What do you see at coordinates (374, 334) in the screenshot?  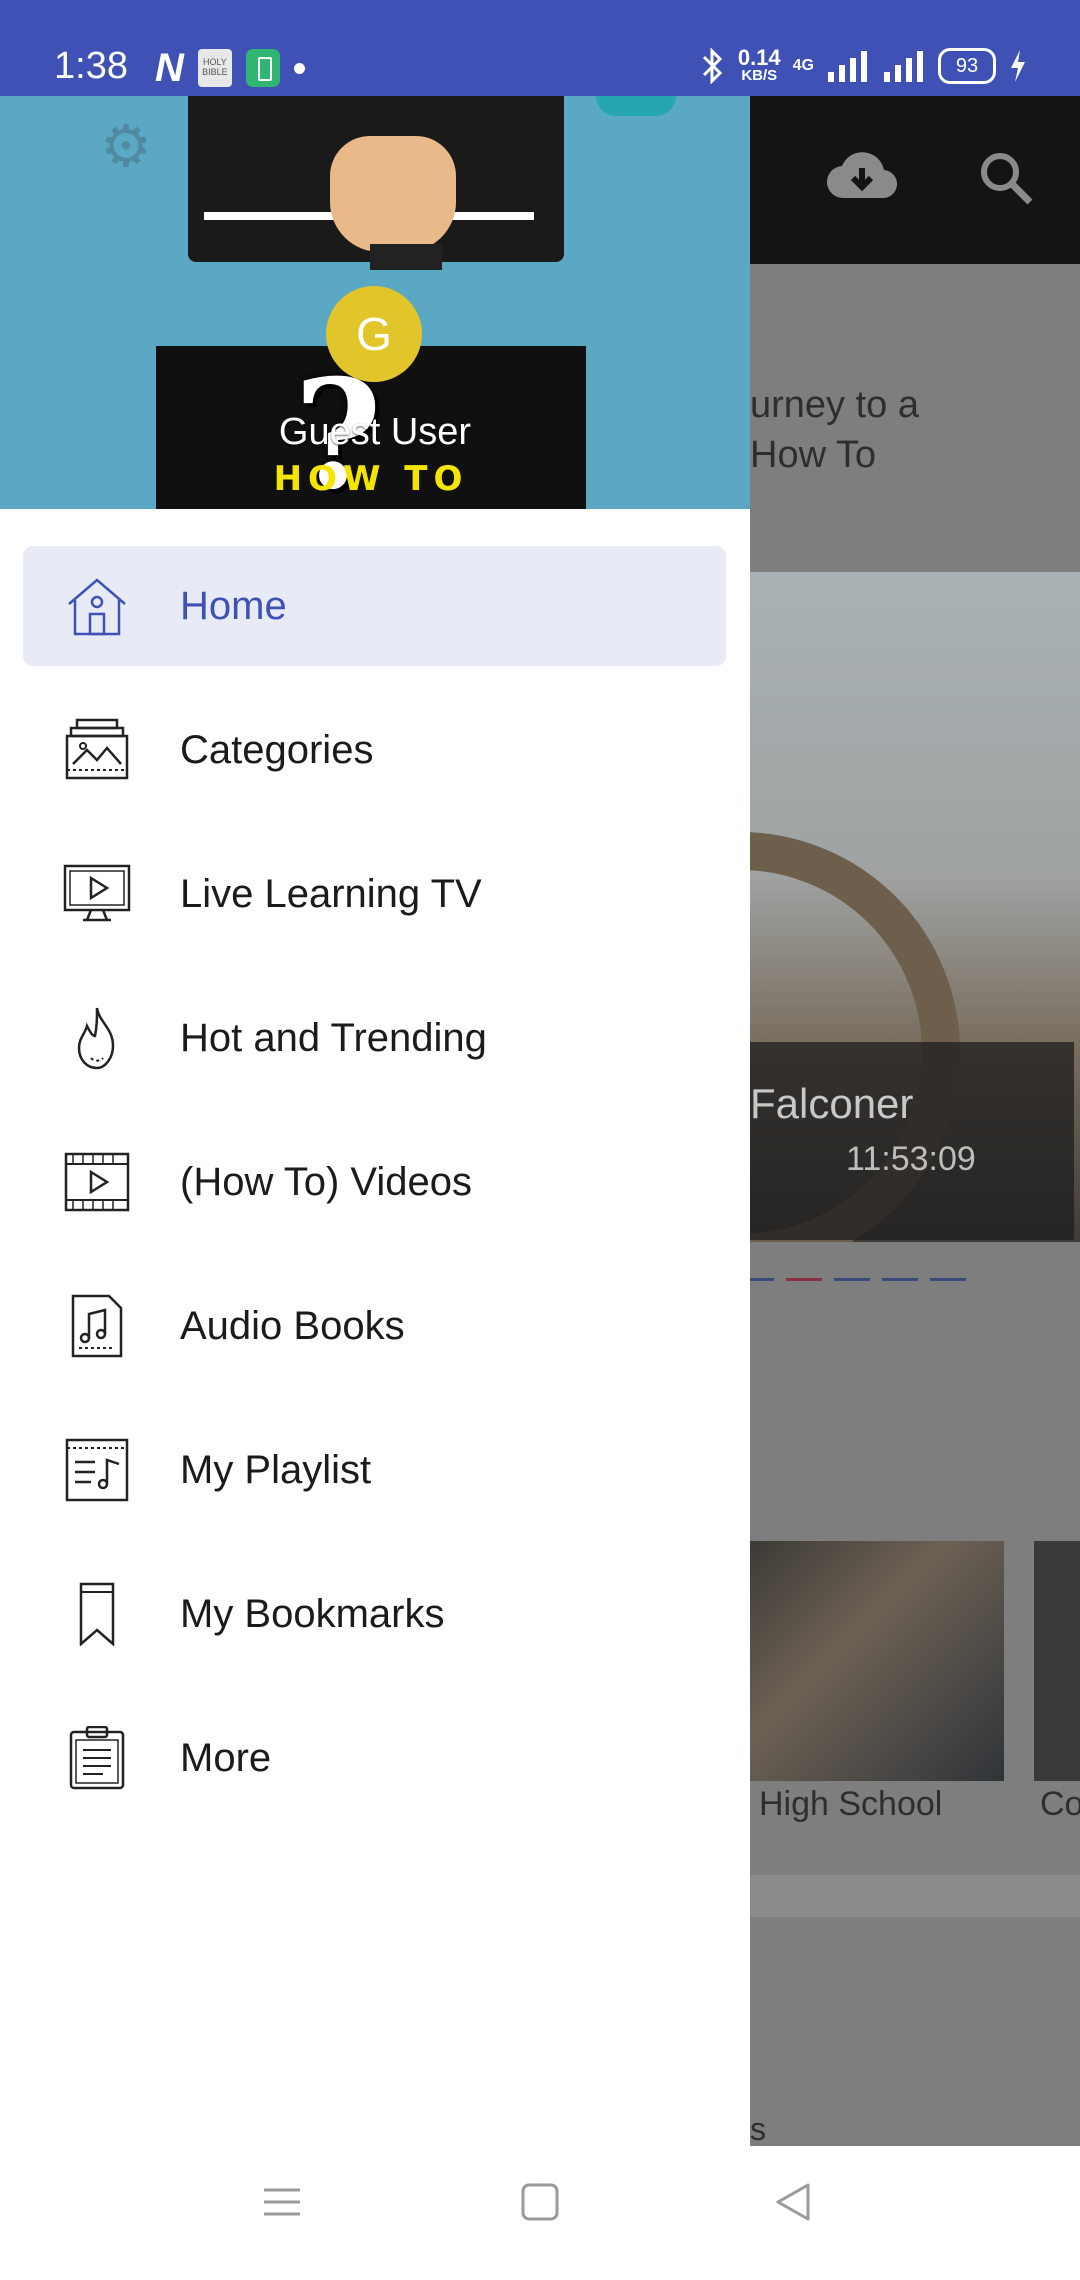 I see `avatar: G` at bounding box center [374, 334].